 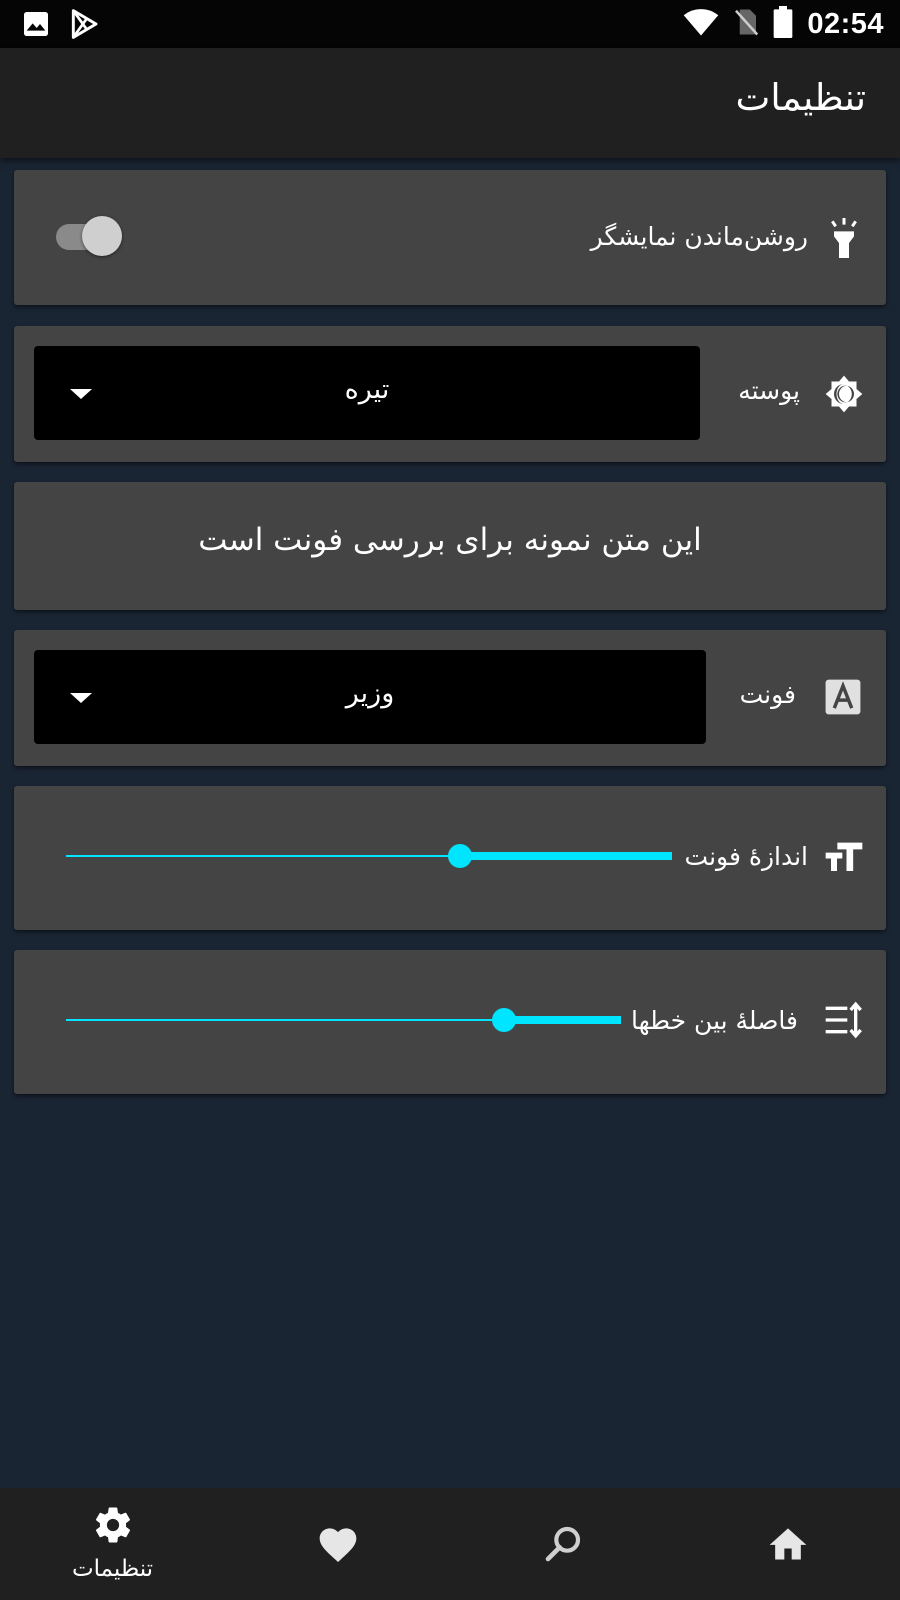 What do you see at coordinates (450, 103) in the screenshot?
I see `app-bar: تنظیمات` at bounding box center [450, 103].